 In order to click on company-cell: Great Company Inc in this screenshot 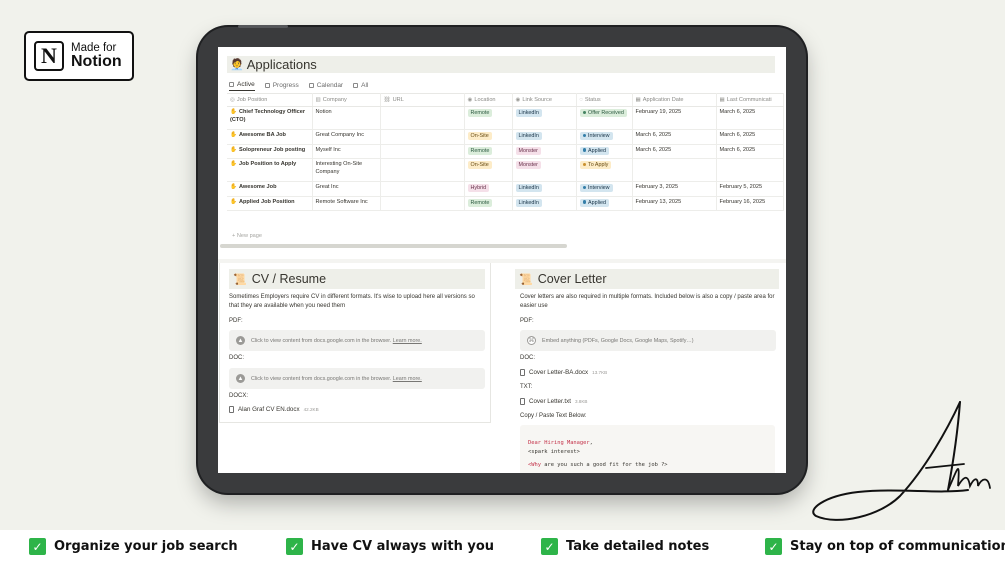, I will do `click(346, 137)`.